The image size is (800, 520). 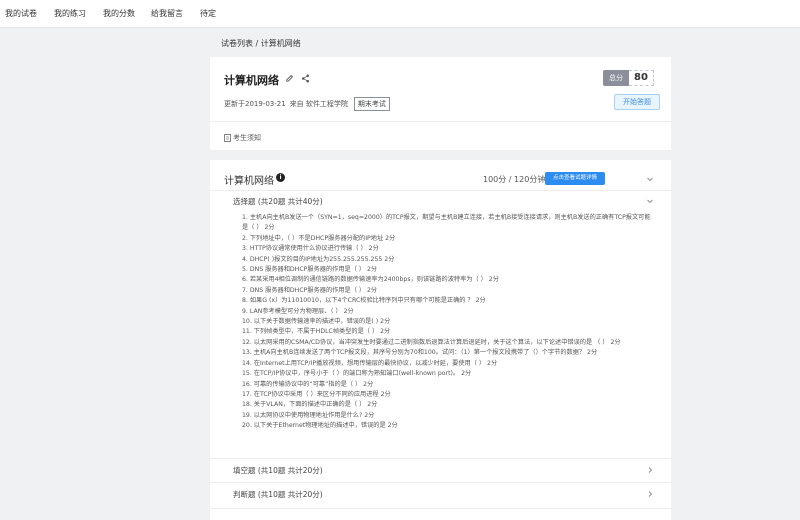 What do you see at coordinates (447, 395) in the screenshot?
I see `question-item: 17. 在TCP协议中采用（ ）来区分不同的应用进程 2分` at bounding box center [447, 395].